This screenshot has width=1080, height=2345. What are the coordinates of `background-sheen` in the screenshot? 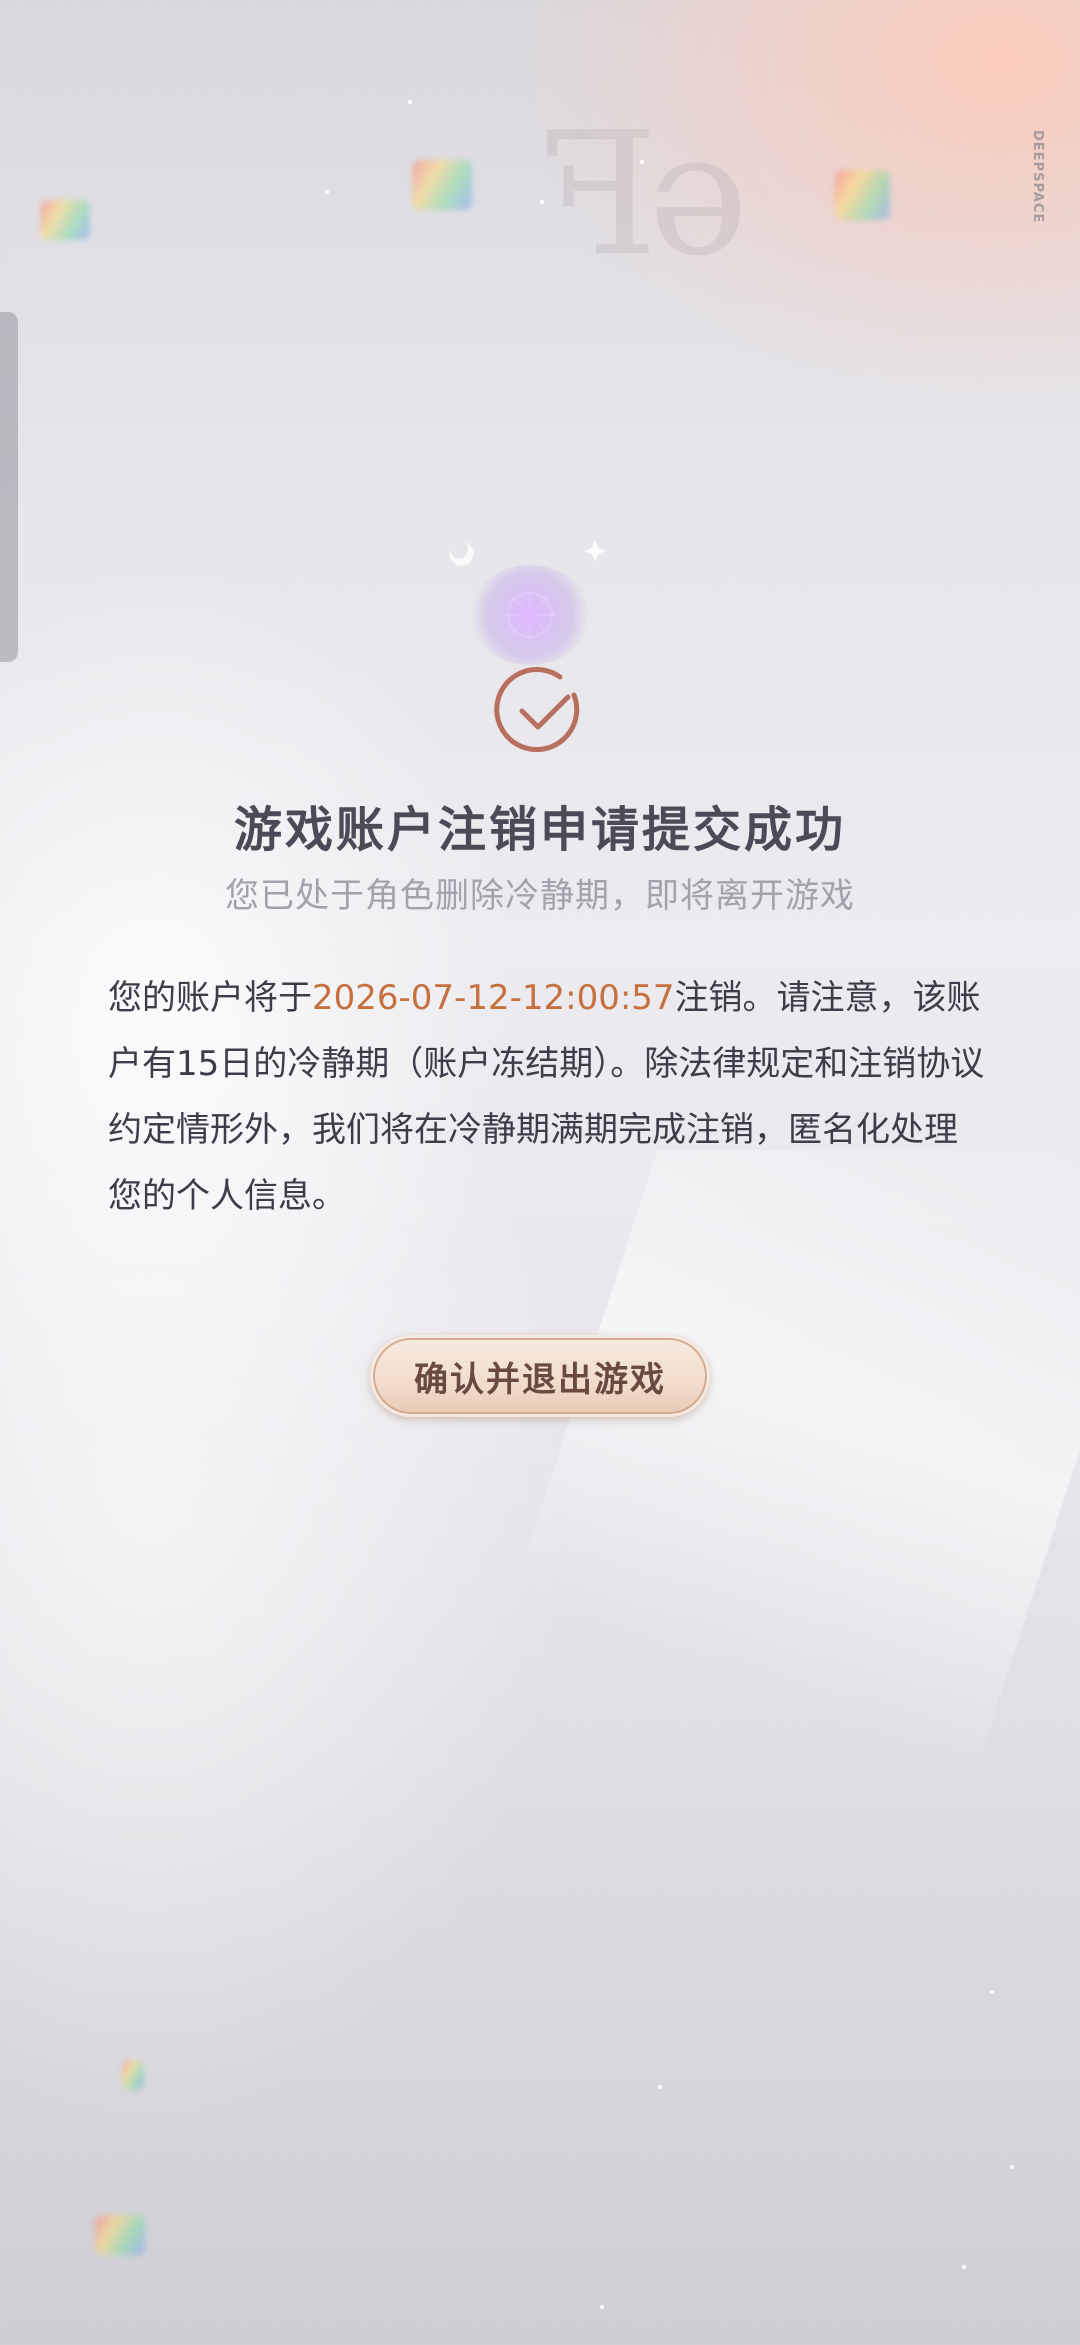 It's located at (771, 1450).